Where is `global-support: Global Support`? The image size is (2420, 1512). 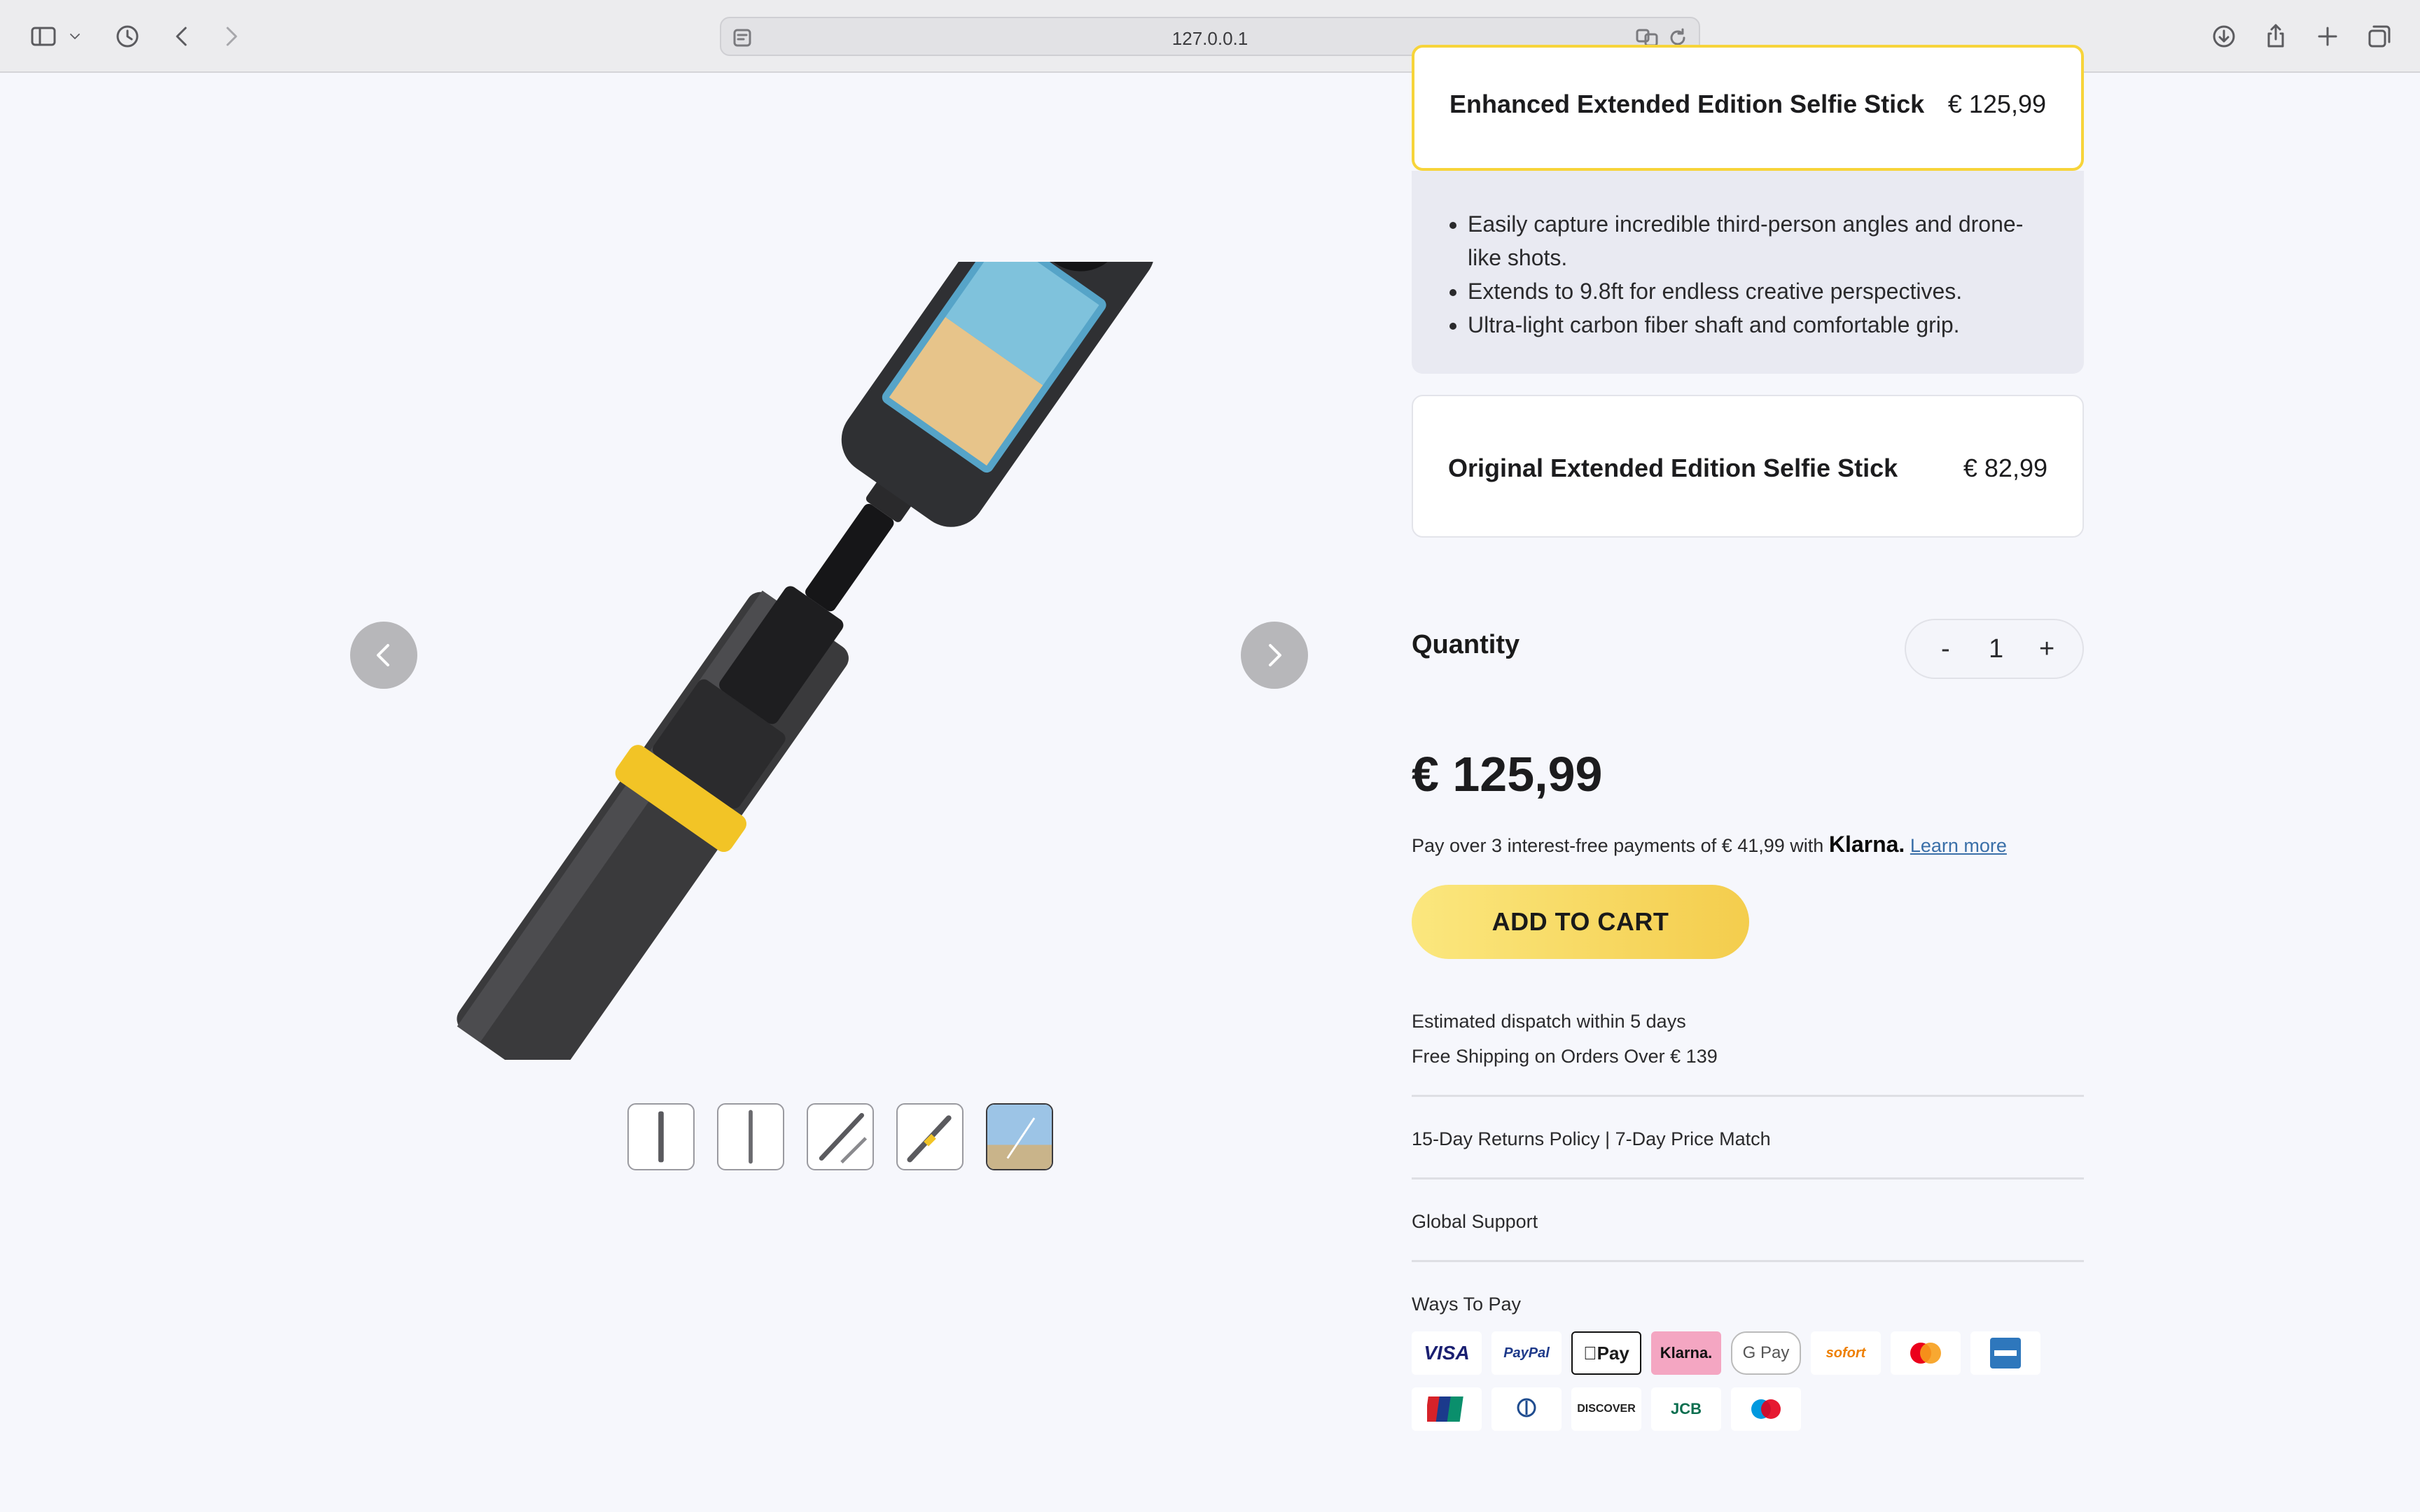 global-support: Global Support is located at coordinates (1475, 1222).